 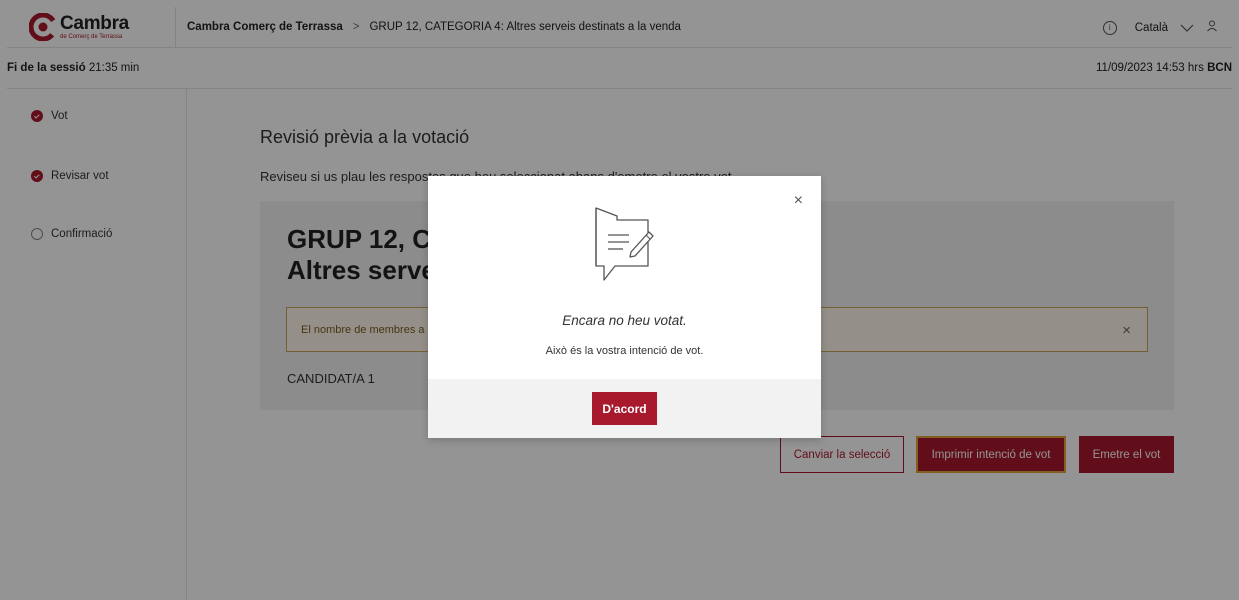 What do you see at coordinates (624, 351) in the screenshot?
I see `modal-text: Això és la vostra intenció de vot.` at bounding box center [624, 351].